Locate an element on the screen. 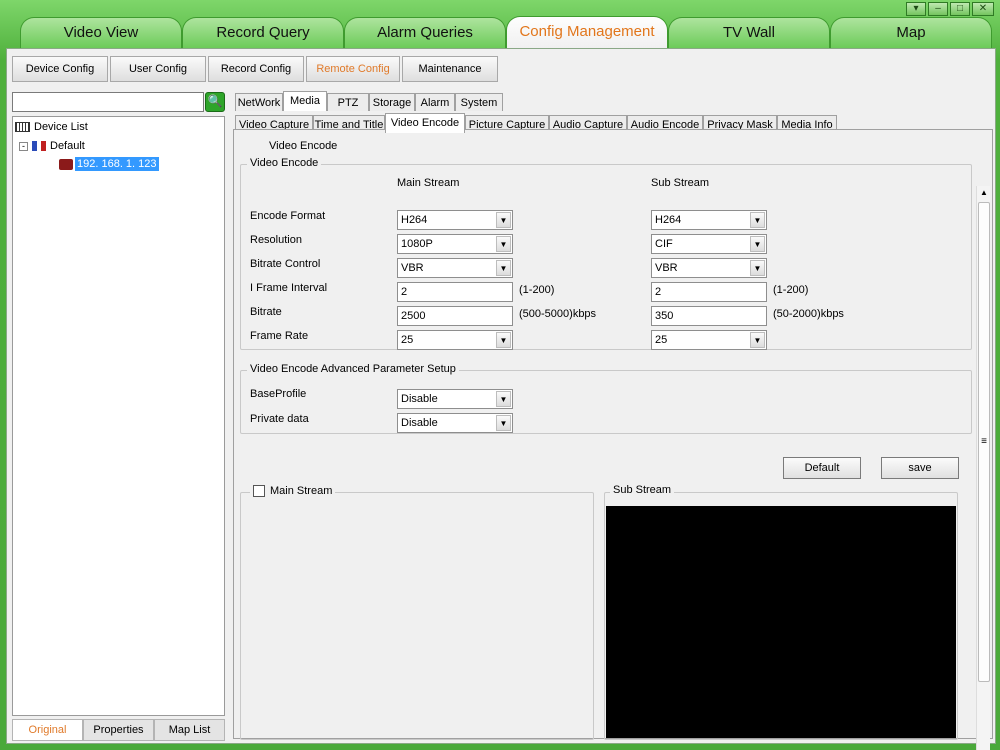 Image resolution: width=1000 pixels, height=750 pixels. sub-resolution-select: CIF ▼ is located at coordinates (709, 244).